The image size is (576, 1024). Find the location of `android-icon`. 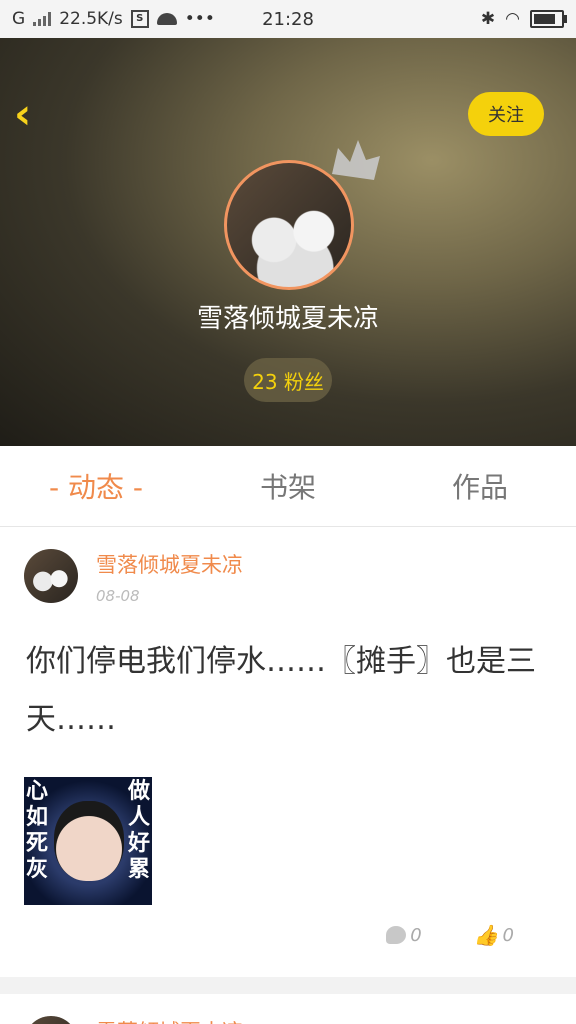

android-icon is located at coordinates (166, 19).